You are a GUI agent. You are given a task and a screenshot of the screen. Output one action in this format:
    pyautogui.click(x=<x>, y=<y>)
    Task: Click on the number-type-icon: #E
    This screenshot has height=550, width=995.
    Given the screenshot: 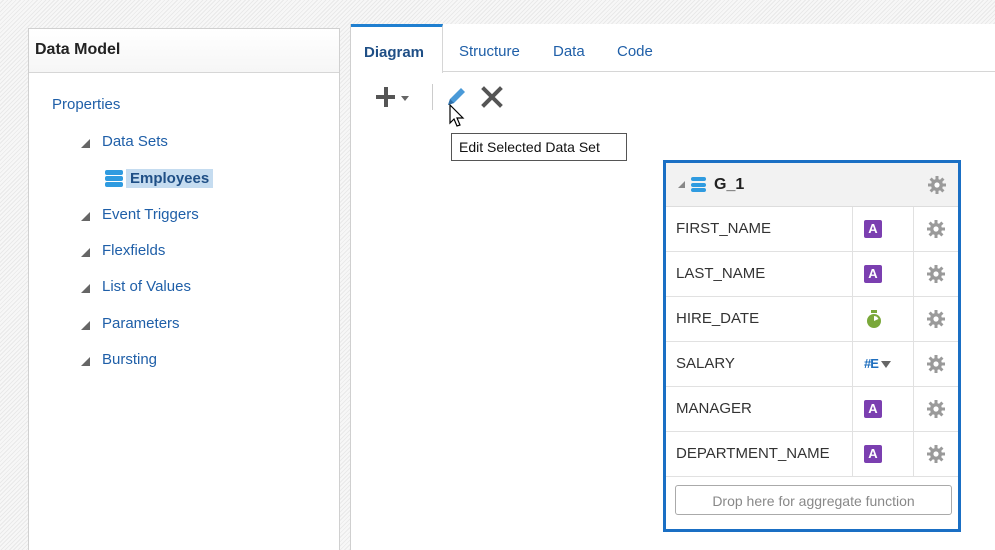 What is the action you would take?
    pyautogui.click(x=877, y=363)
    